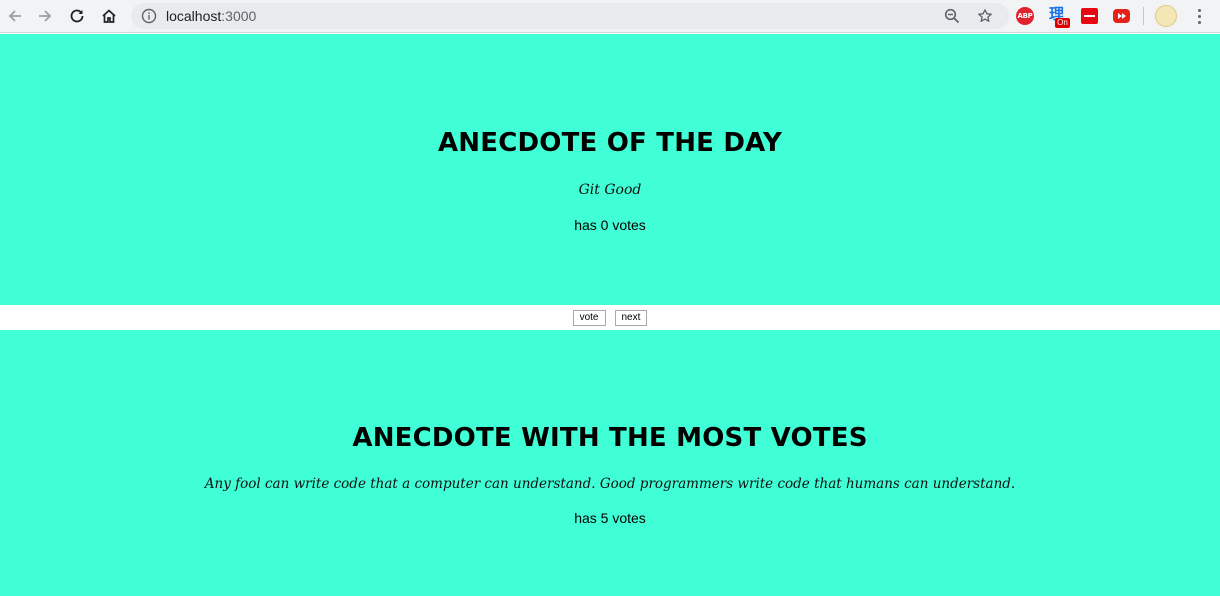 The width and height of the screenshot is (1220, 596). I want to click on bookmark-button, so click(985, 16).